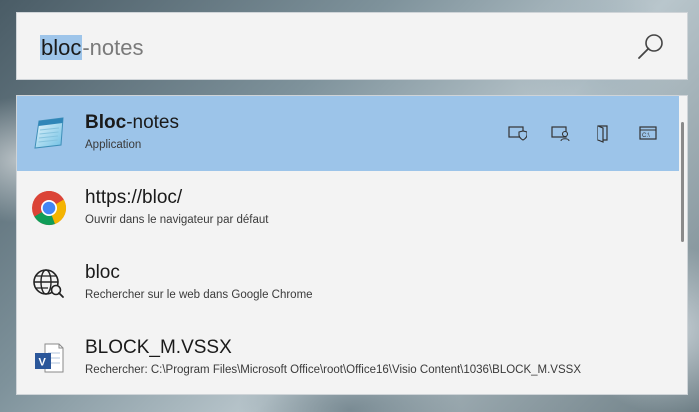 This screenshot has height=412, width=699. I want to click on result-title-rest: -notes, so click(152, 122).